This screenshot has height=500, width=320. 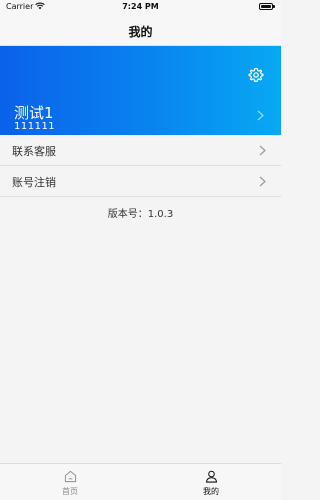 What do you see at coordinates (140, 214) in the screenshot?
I see `version-label: 版本号：1.0.3` at bounding box center [140, 214].